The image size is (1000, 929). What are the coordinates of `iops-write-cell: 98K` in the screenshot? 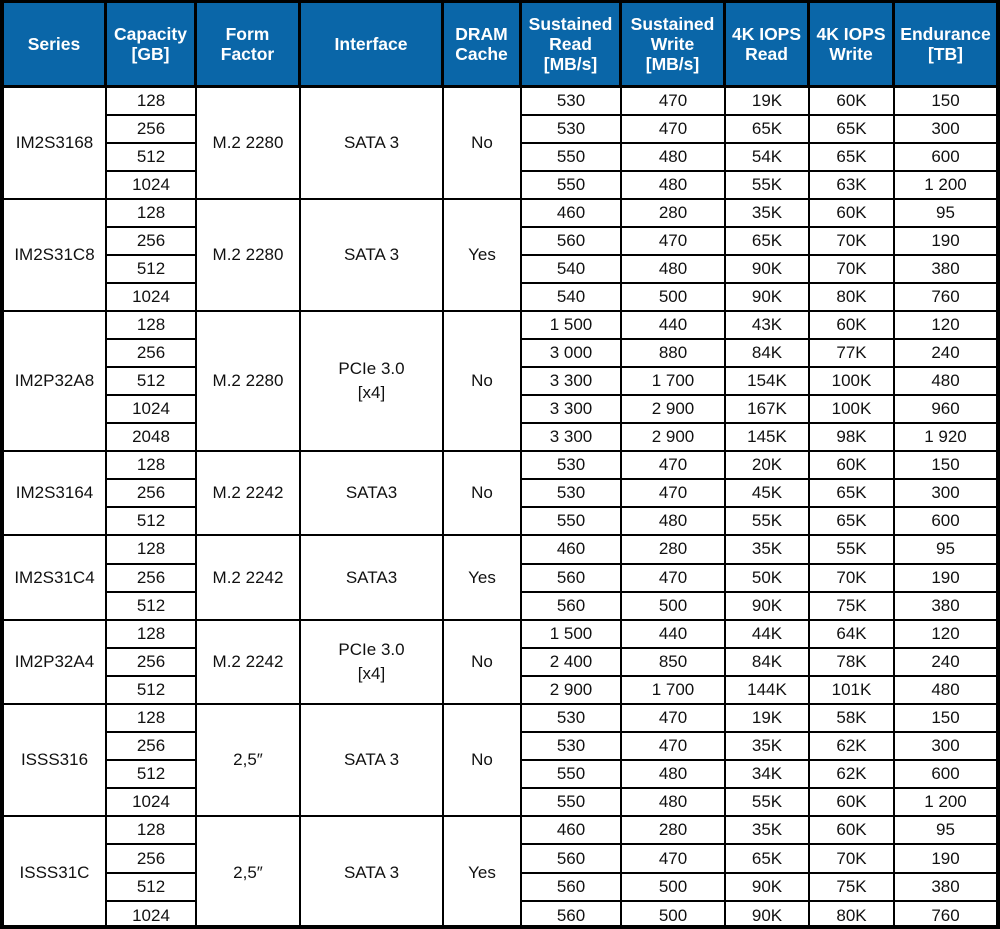 It's located at (851, 437).